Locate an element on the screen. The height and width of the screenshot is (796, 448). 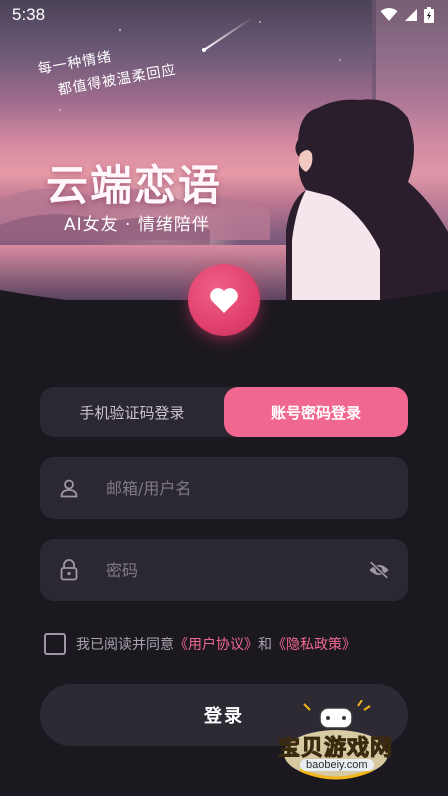
tab-password-login: 账号密码登录 is located at coordinates (316, 412).